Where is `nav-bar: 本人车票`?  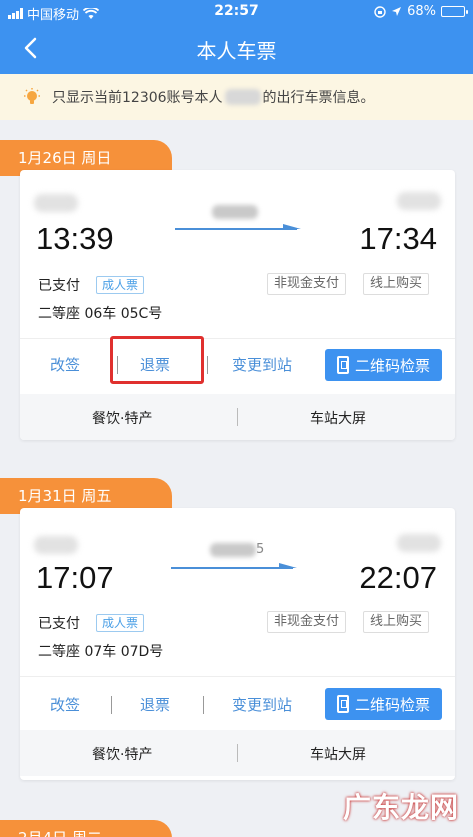 nav-bar: 本人车票 is located at coordinates (236, 49).